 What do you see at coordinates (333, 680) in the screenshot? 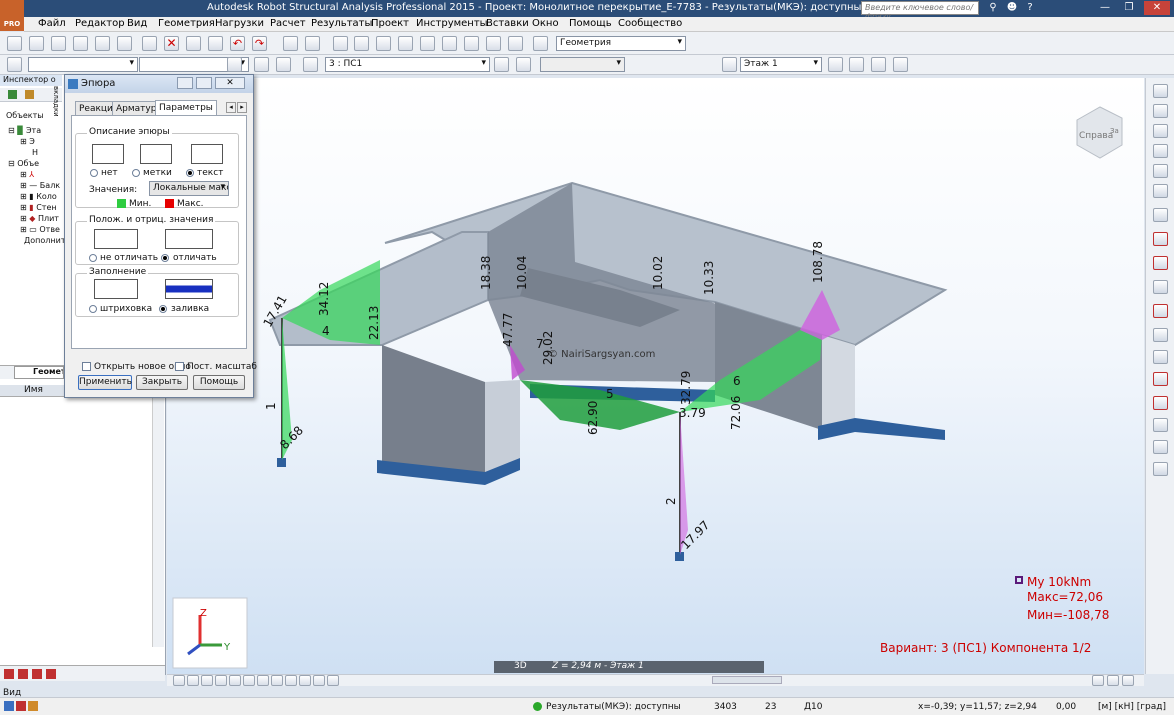
I see `vp-tool-12-icon` at bounding box center [333, 680].